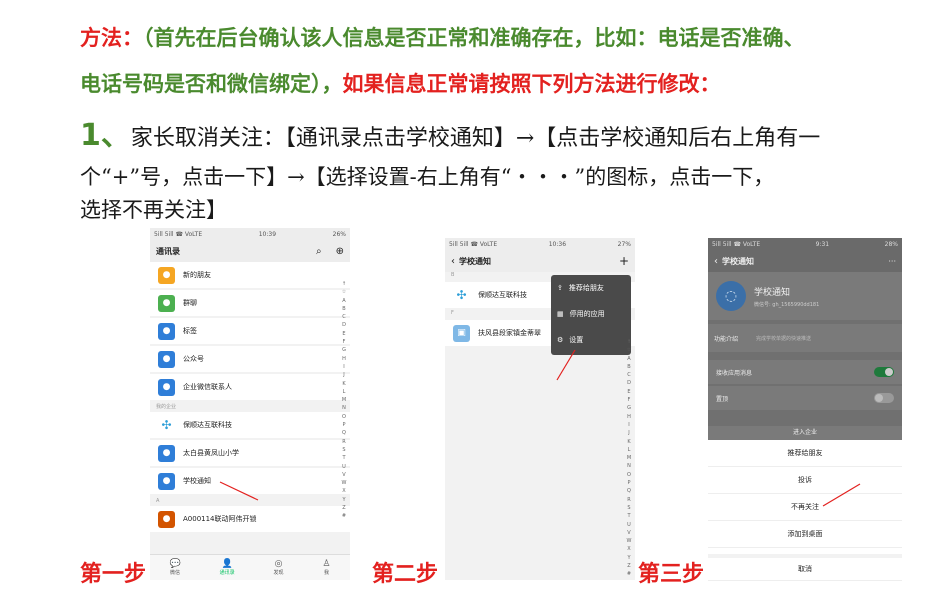 The width and height of the screenshot is (952, 612). What do you see at coordinates (475, 138) in the screenshot?
I see `line3-text: 家长取消关注：【通讯录点击学校通知】→【点击学校通知后右上角有一` at bounding box center [475, 138].